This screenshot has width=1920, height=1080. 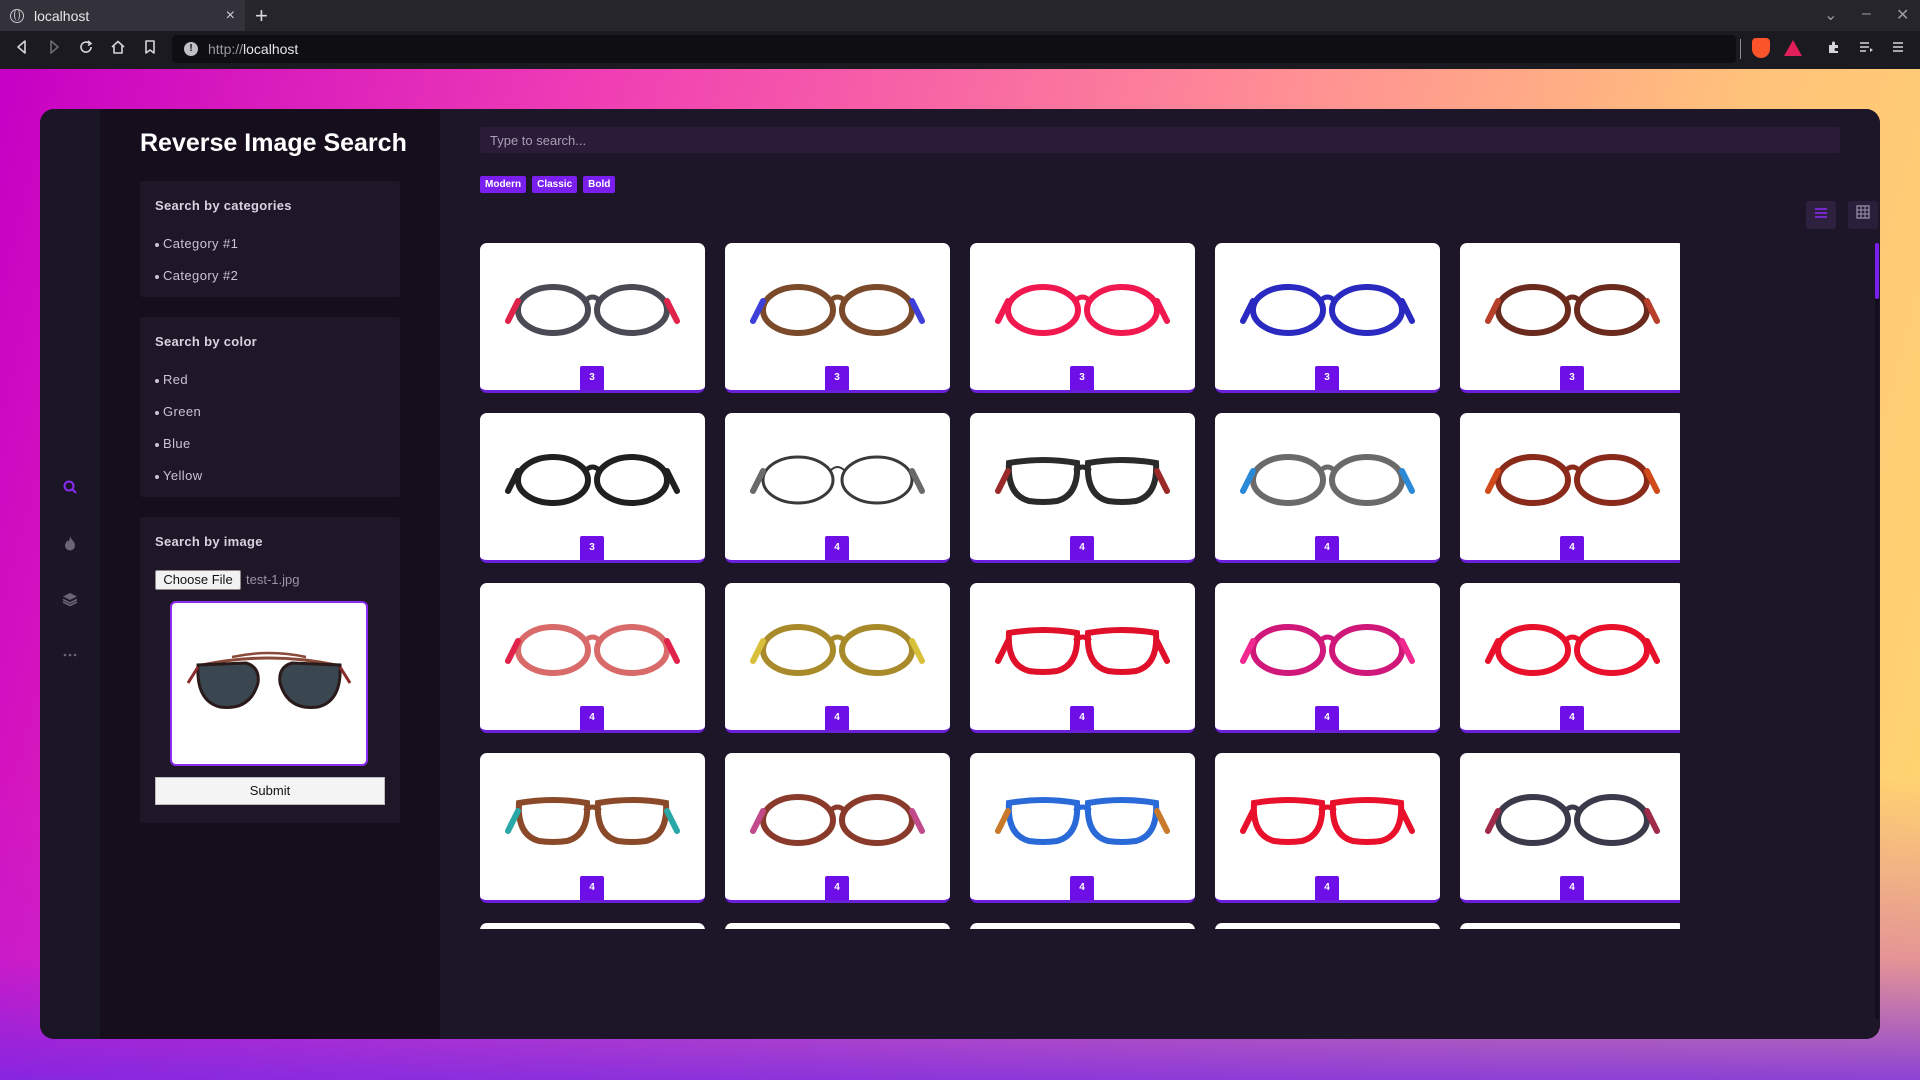 I want to click on reload-icon, so click(x=86, y=49).